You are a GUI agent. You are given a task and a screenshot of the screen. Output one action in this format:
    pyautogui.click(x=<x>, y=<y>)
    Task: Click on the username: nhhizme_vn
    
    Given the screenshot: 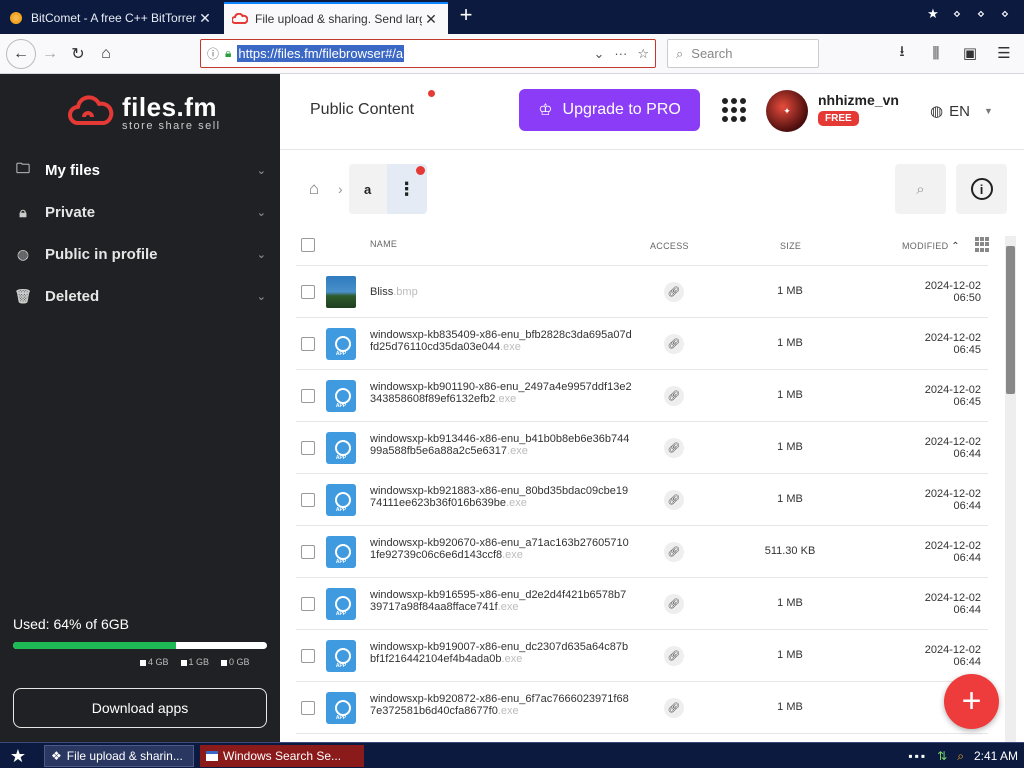 What is the action you would take?
    pyautogui.click(x=858, y=100)
    